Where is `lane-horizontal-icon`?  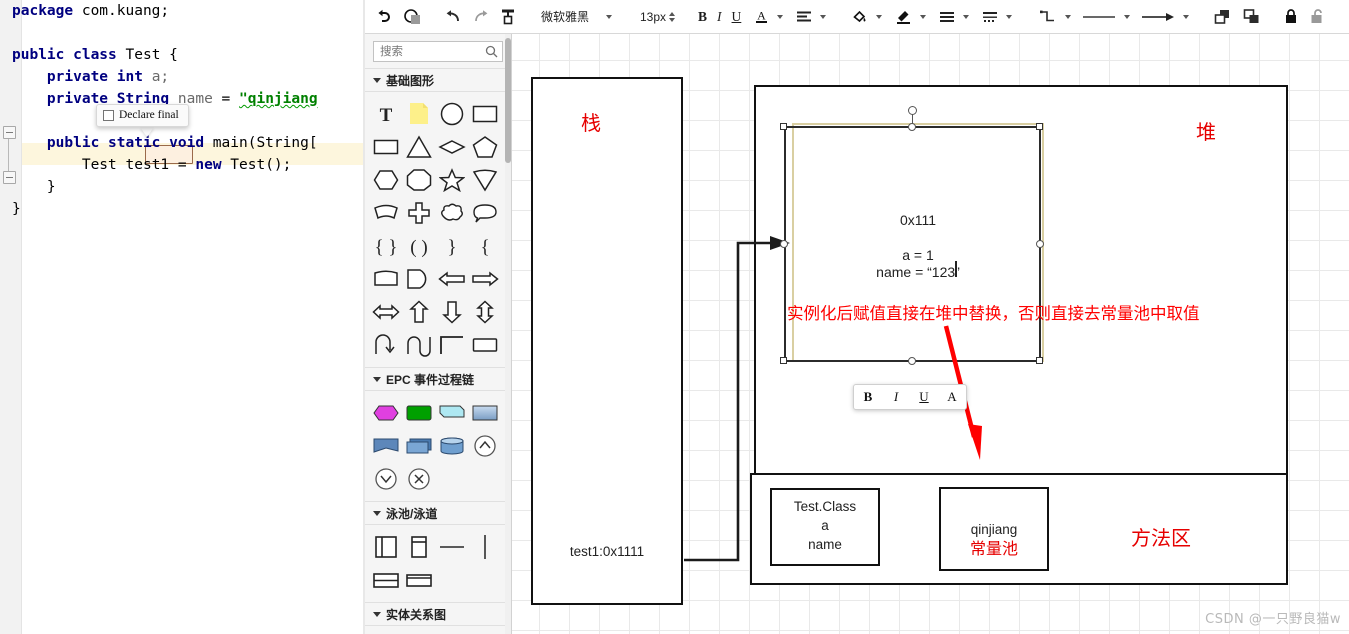 lane-horizontal-icon is located at coordinates (418, 579).